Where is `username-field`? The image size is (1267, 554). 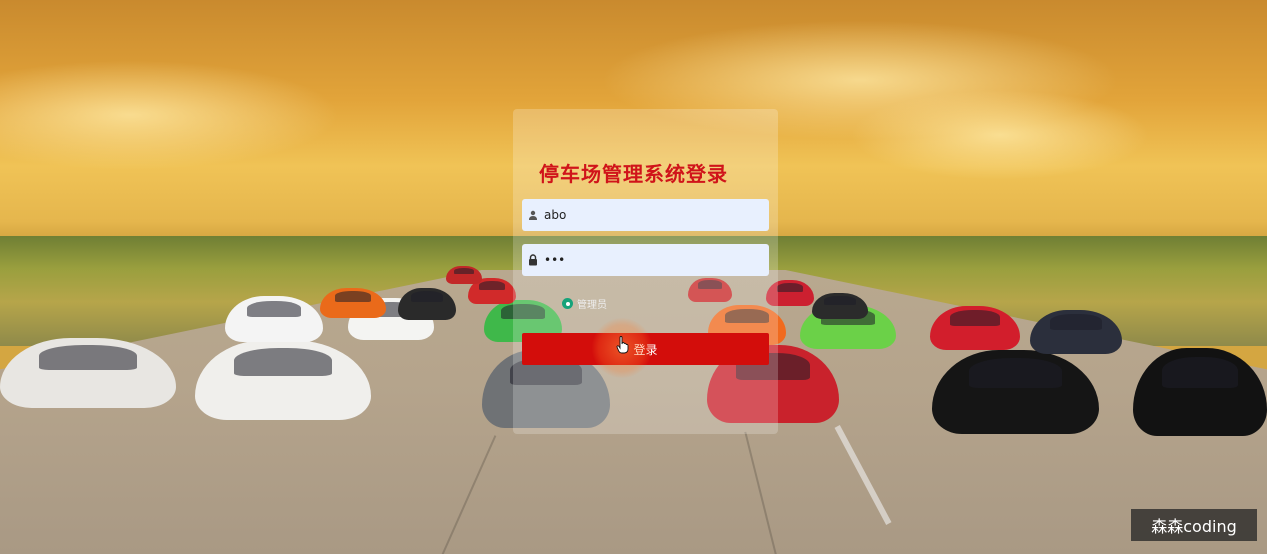
username-field is located at coordinates (645, 215).